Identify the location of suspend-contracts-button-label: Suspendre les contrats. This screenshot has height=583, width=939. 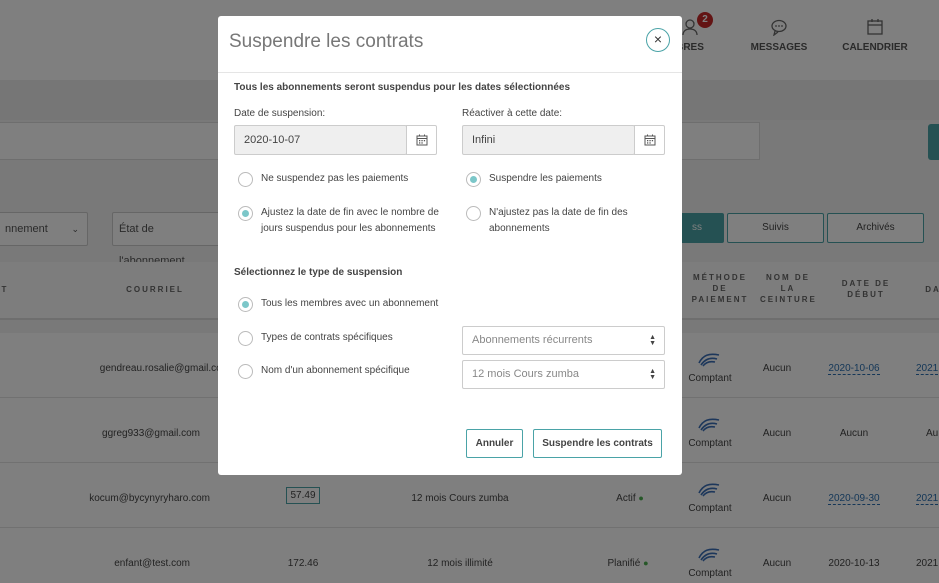
(597, 443).